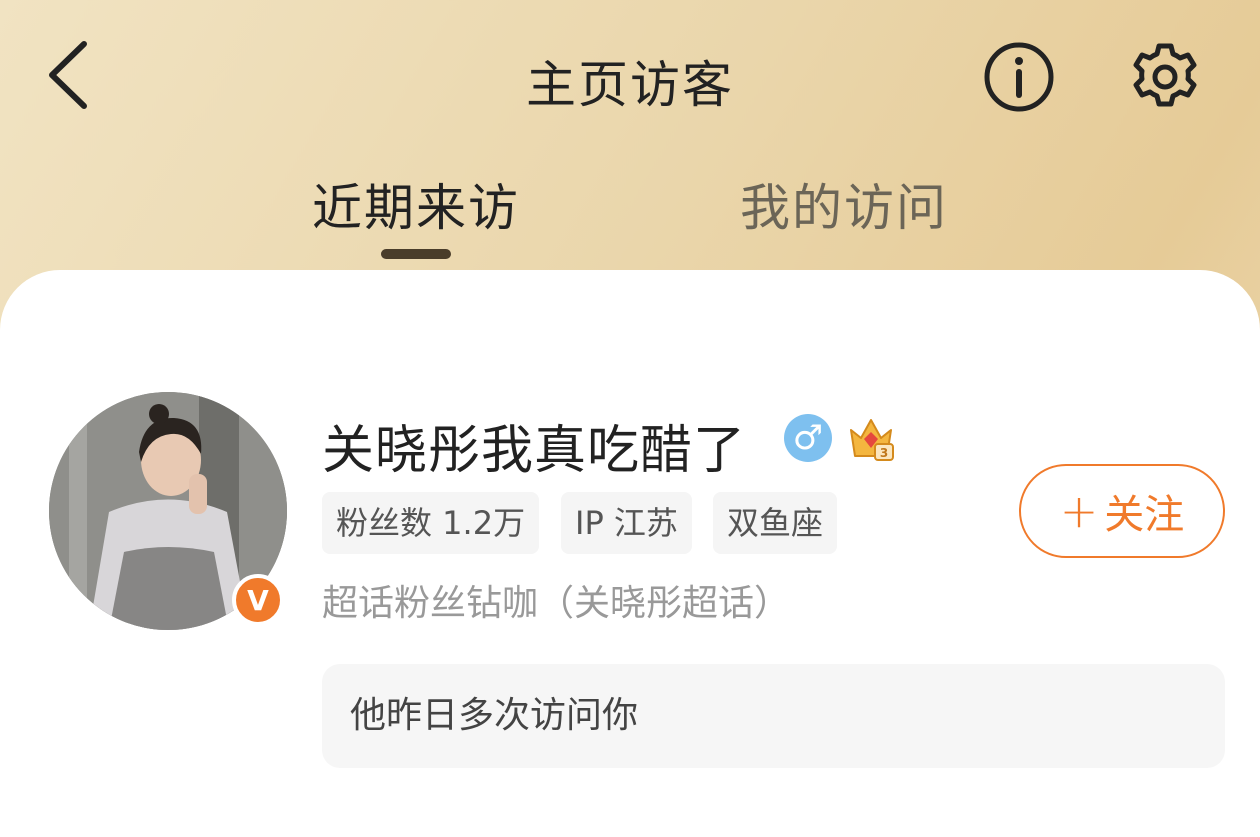 This screenshot has width=1260, height=837. I want to click on svg-text: 3, so click(884, 453).